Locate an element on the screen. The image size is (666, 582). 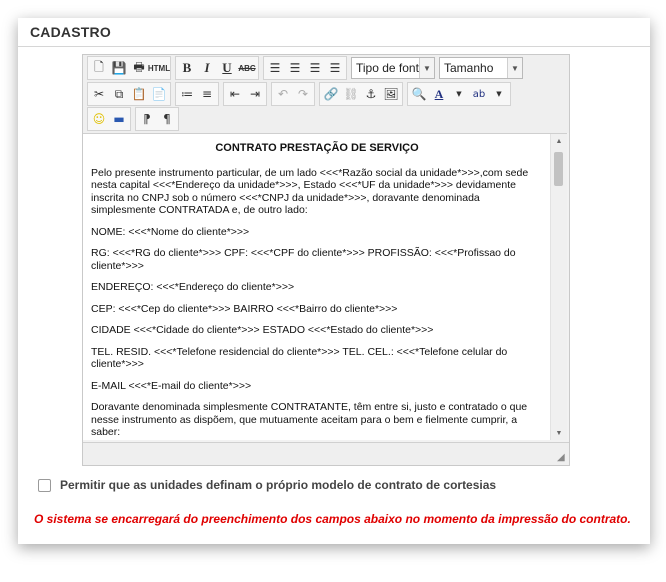
cut-icon: ✂ is located at coordinates (99, 94).